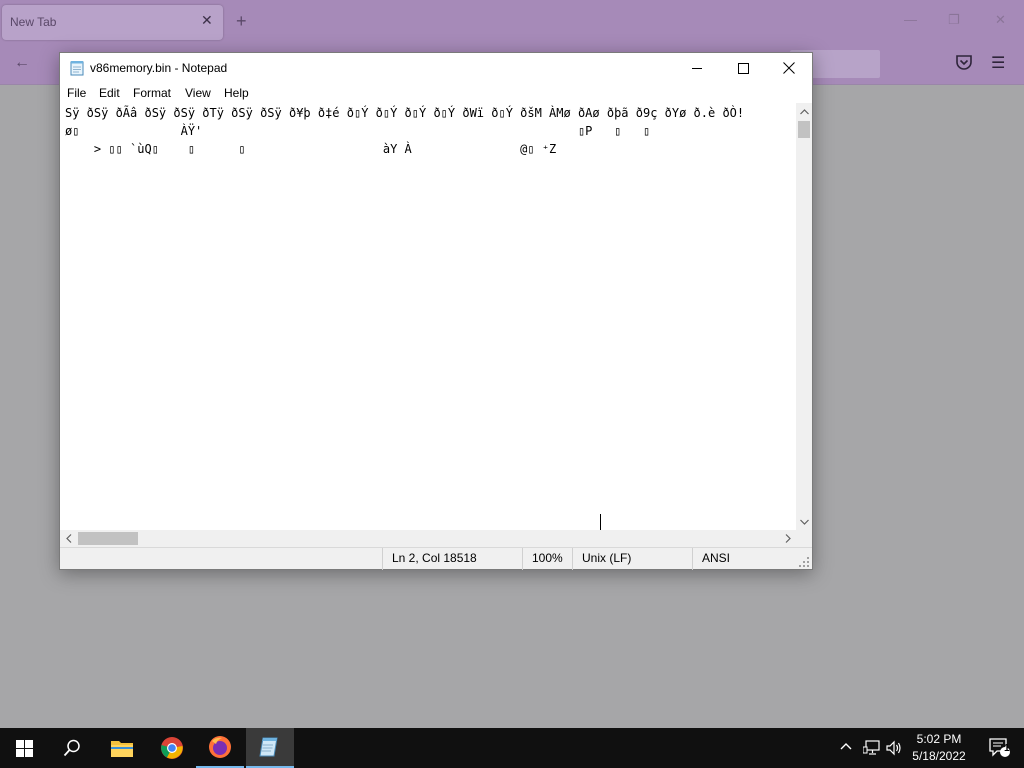 Image resolution: width=1024 pixels, height=768 pixels. What do you see at coordinates (109, 93) in the screenshot?
I see `menu-edit: Edit` at bounding box center [109, 93].